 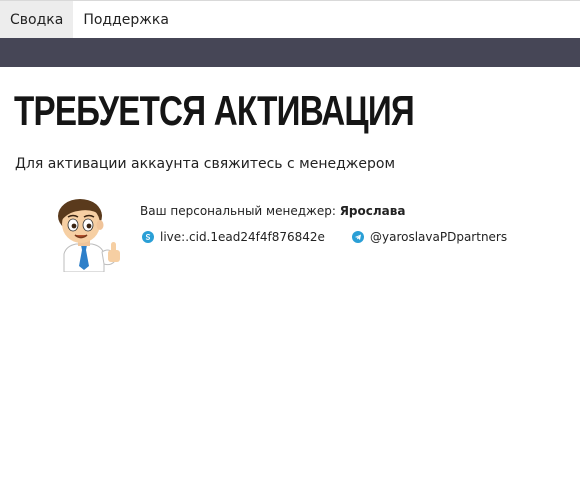 What do you see at coordinates (290, 19) in the screenshot?
I see `top-navigation: Сводка Поддержка` at bounding box center [290, 19].